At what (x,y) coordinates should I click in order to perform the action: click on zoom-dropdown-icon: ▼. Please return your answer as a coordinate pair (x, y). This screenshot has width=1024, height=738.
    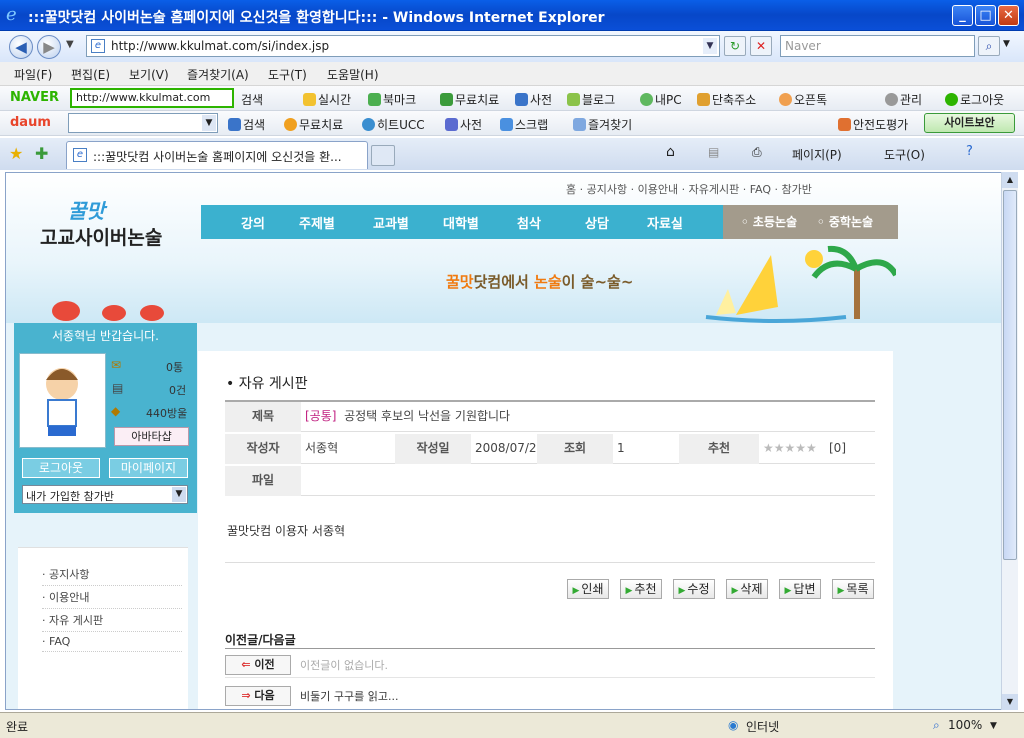
    Looking at the image, I should click on (993, 726).